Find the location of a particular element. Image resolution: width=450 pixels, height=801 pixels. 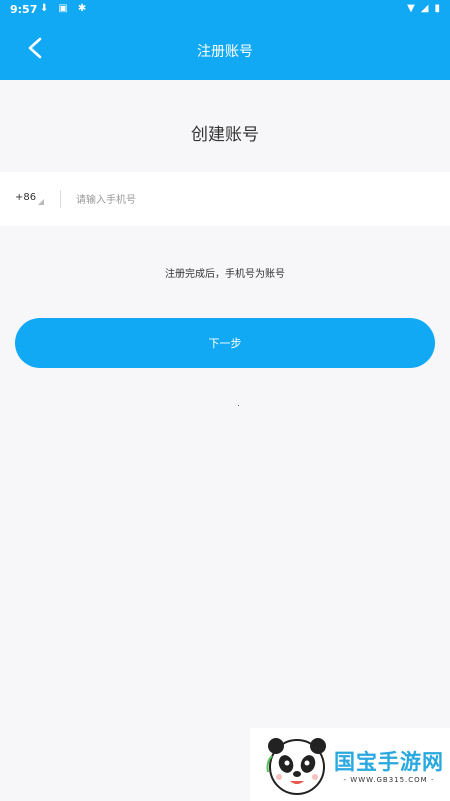

wifi-icon: ▼ is located at coordinates (411, 8).